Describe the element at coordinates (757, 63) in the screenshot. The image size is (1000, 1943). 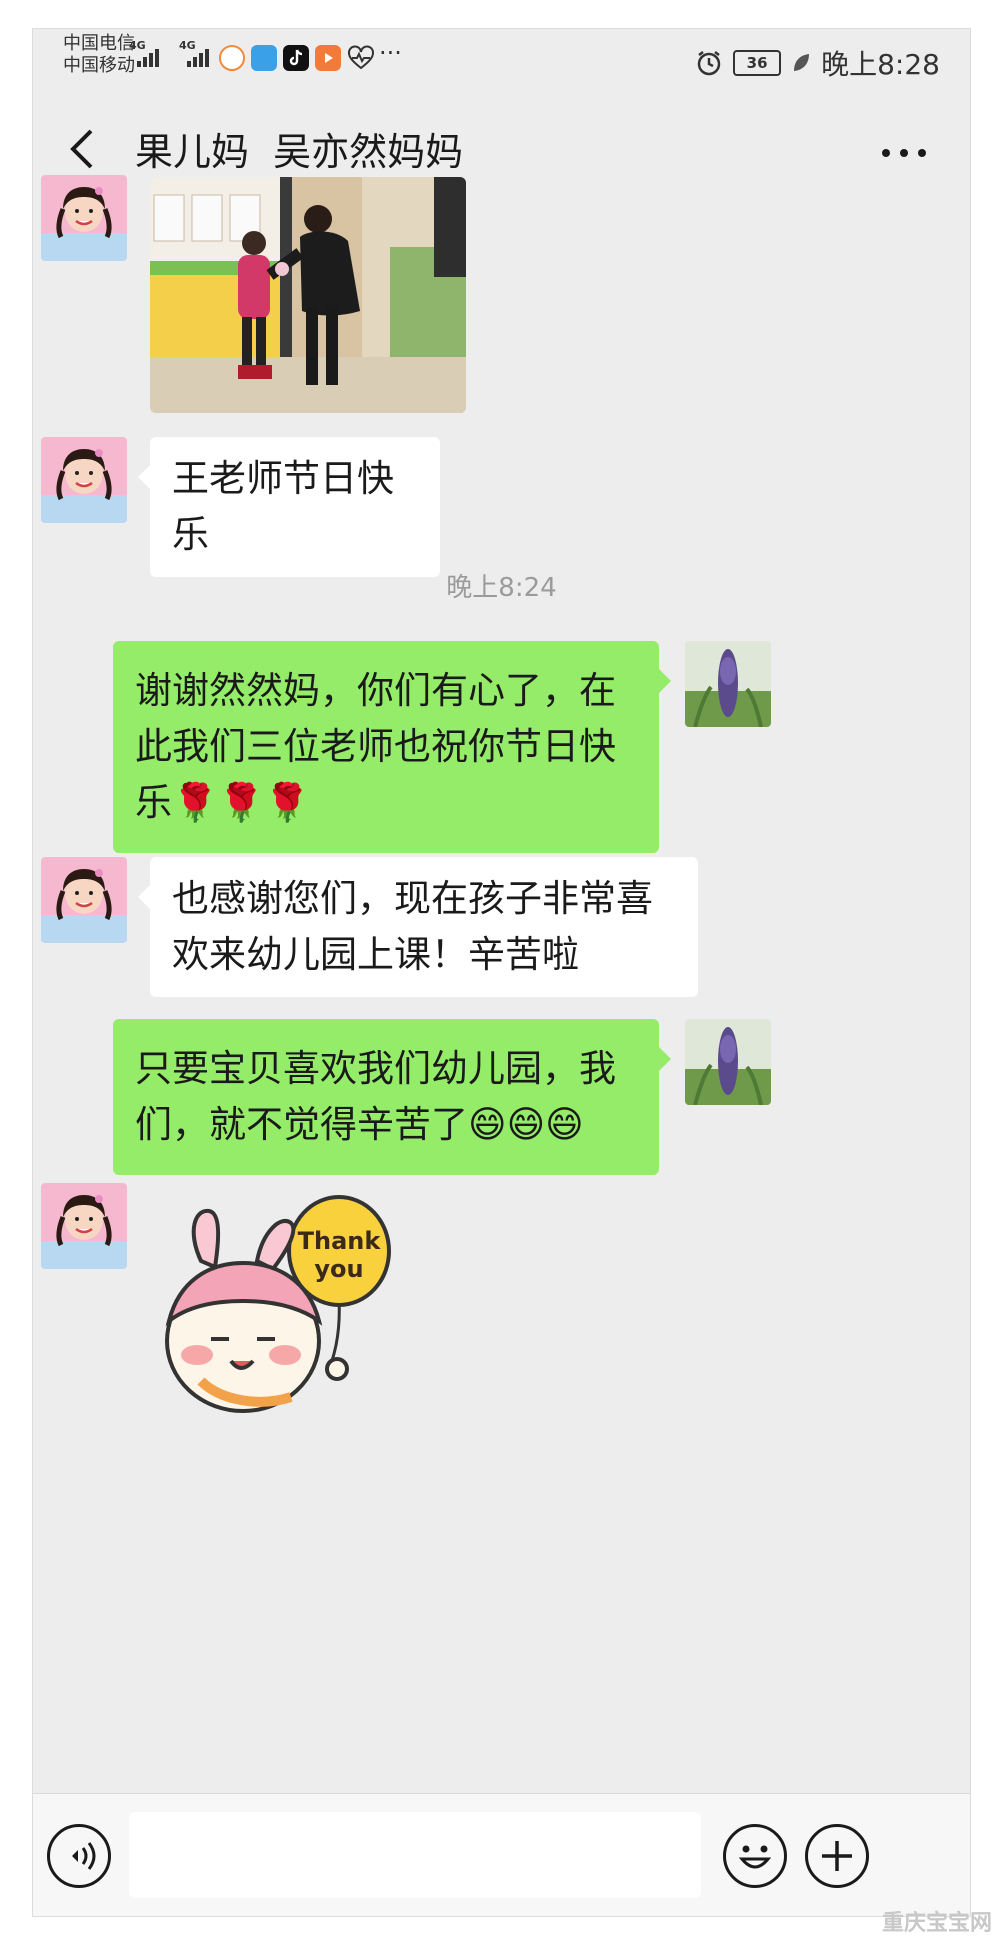
I see `battery-icon: 36` at that location.